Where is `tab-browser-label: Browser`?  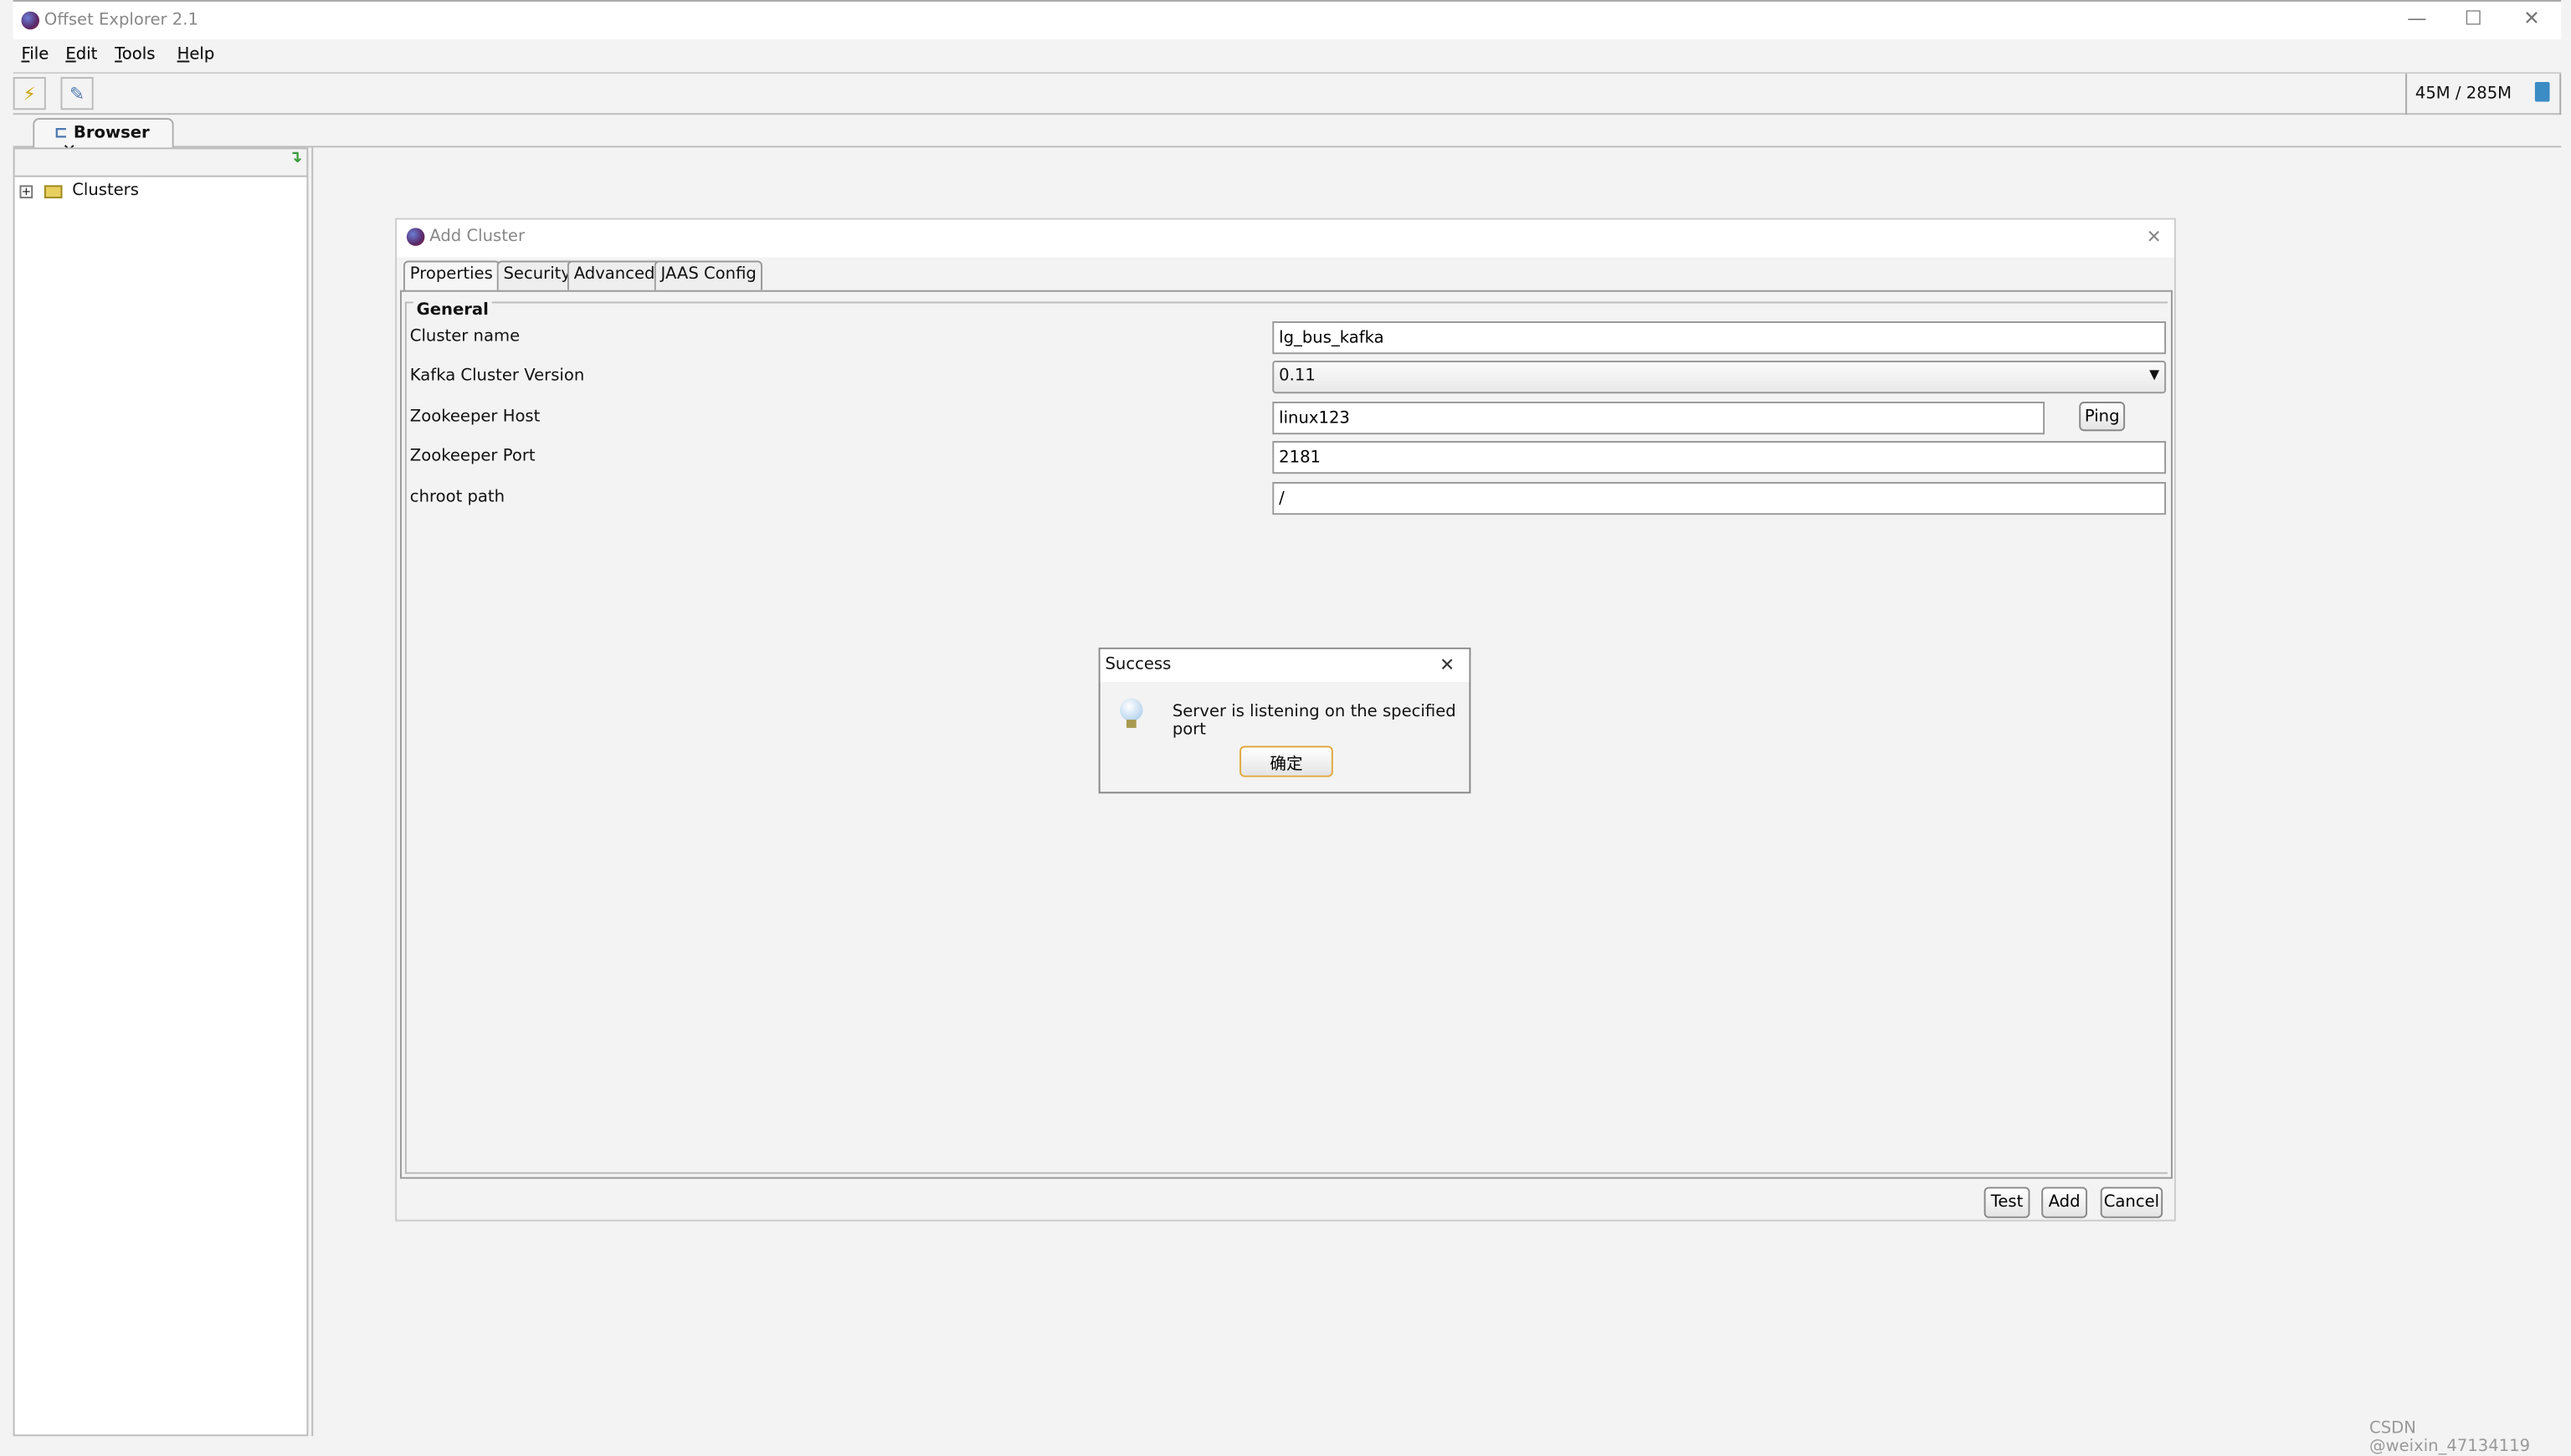
tab-browser-label: Browser is located at coordinates (111, 133).